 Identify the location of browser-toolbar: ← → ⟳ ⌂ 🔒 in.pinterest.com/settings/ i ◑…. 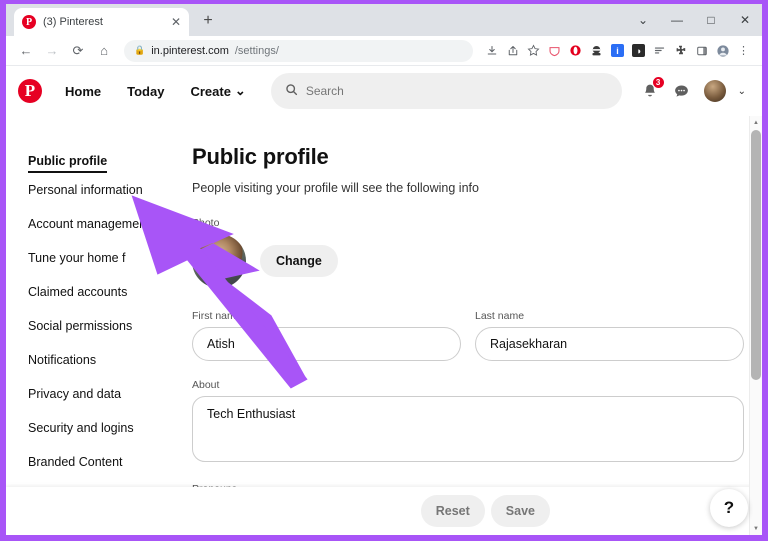
(384, 51).